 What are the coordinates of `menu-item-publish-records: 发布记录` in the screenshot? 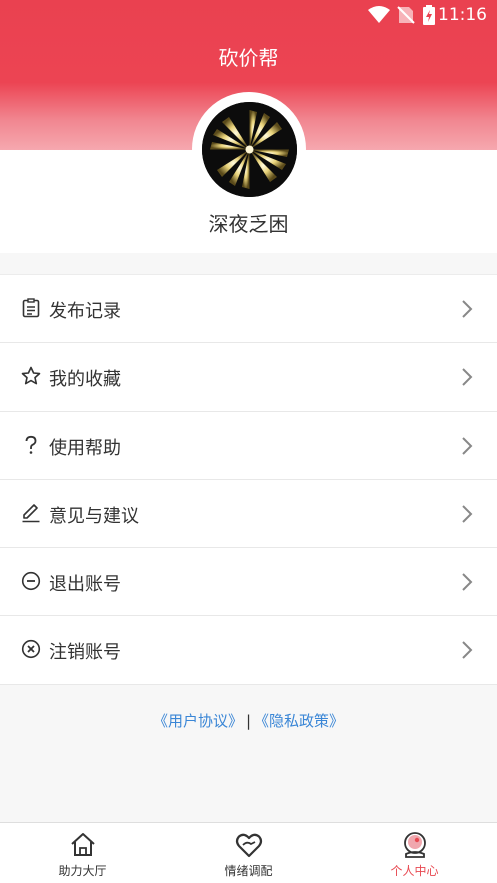 It's located at (248, 309).